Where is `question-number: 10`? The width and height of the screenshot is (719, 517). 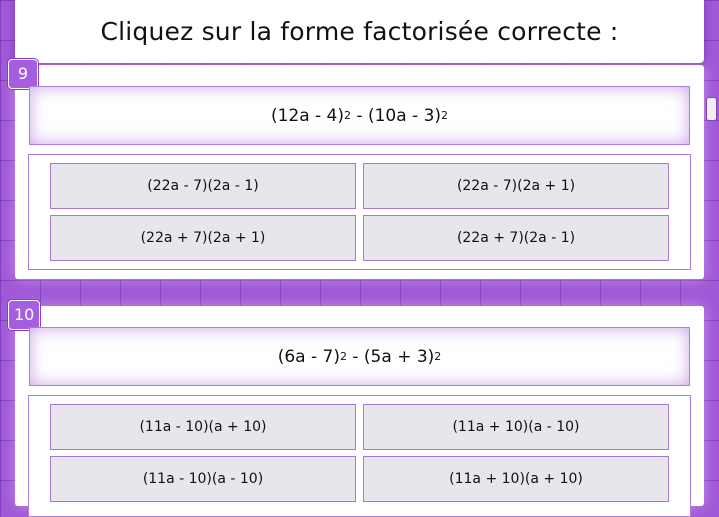 question-number: 10 is located at coordinates (24, 315).